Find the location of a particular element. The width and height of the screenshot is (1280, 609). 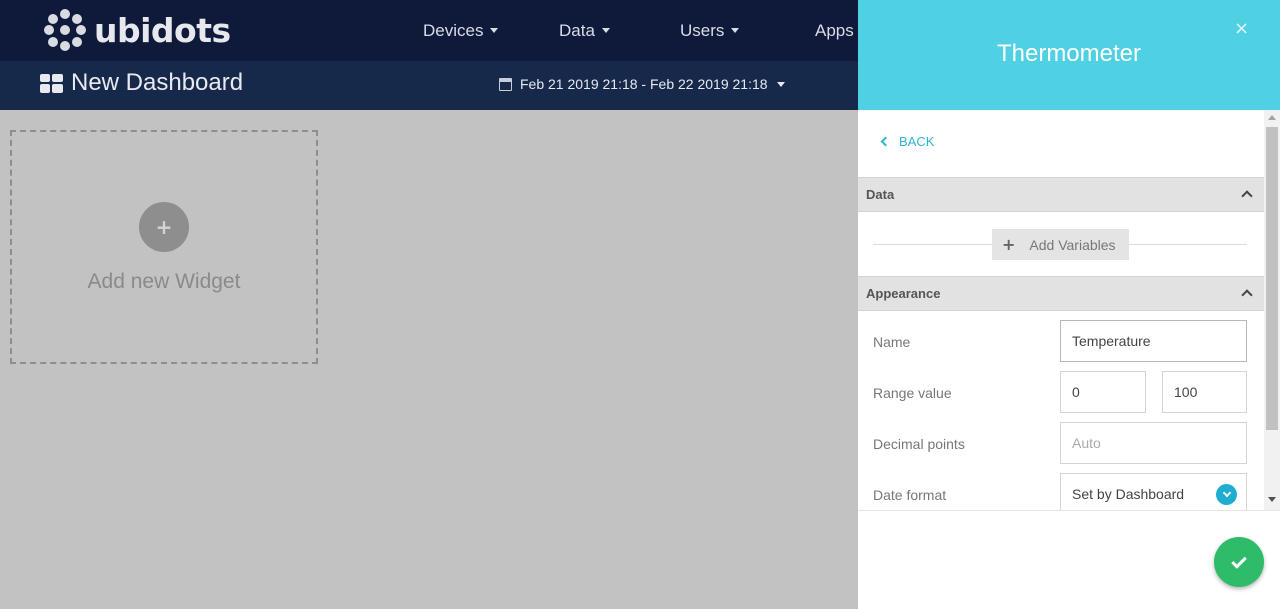

calendar-icon is located at coordinates (505, 84).